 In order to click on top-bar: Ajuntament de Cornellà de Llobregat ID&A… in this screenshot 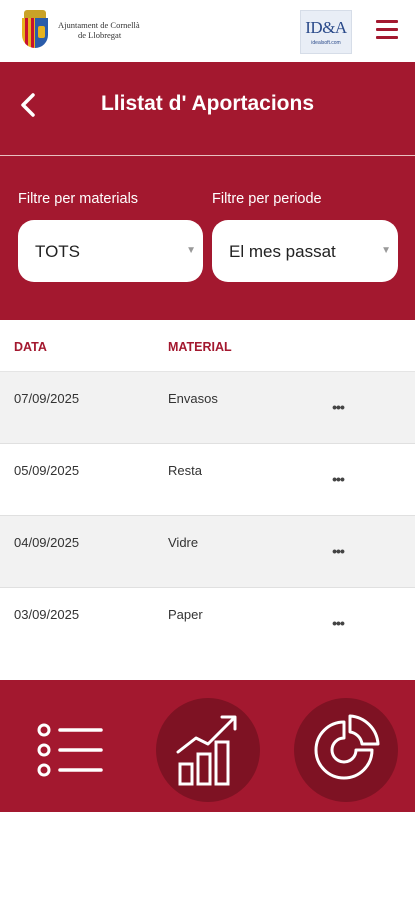, I will do `click(207, 31)`.